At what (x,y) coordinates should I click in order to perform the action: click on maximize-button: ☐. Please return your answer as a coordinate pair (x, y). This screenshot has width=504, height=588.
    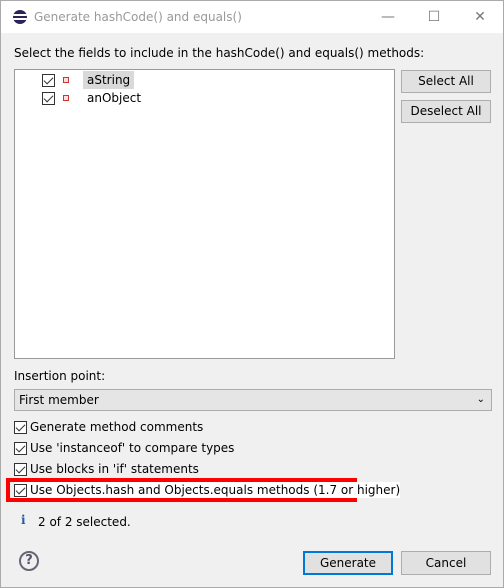
    Looking at the image, I should click on (434, 17).